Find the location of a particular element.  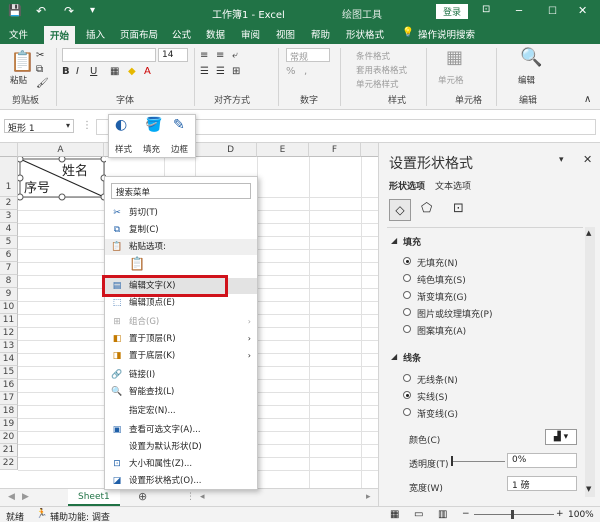

paste-button: 粘贴 is located at coordinates (18, 80).